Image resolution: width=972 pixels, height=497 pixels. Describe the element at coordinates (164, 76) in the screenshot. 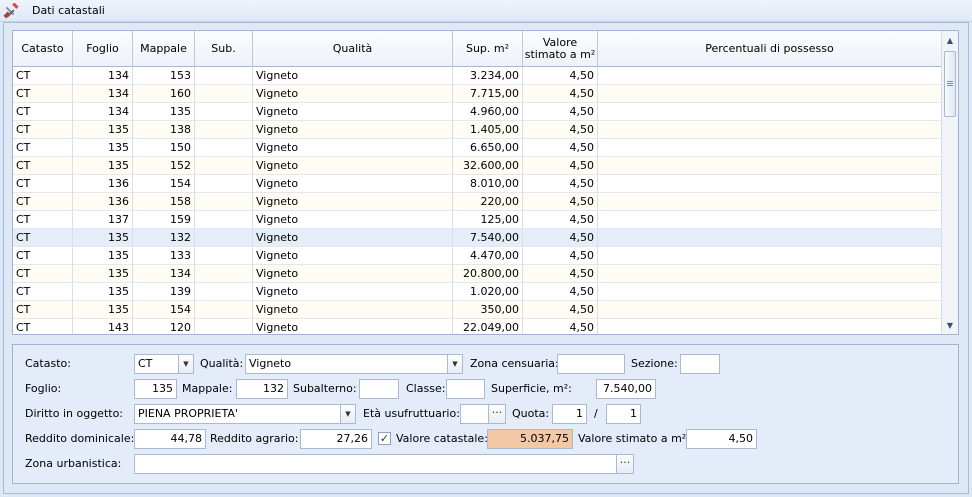

I see `cell-mappale: 153` at that location.